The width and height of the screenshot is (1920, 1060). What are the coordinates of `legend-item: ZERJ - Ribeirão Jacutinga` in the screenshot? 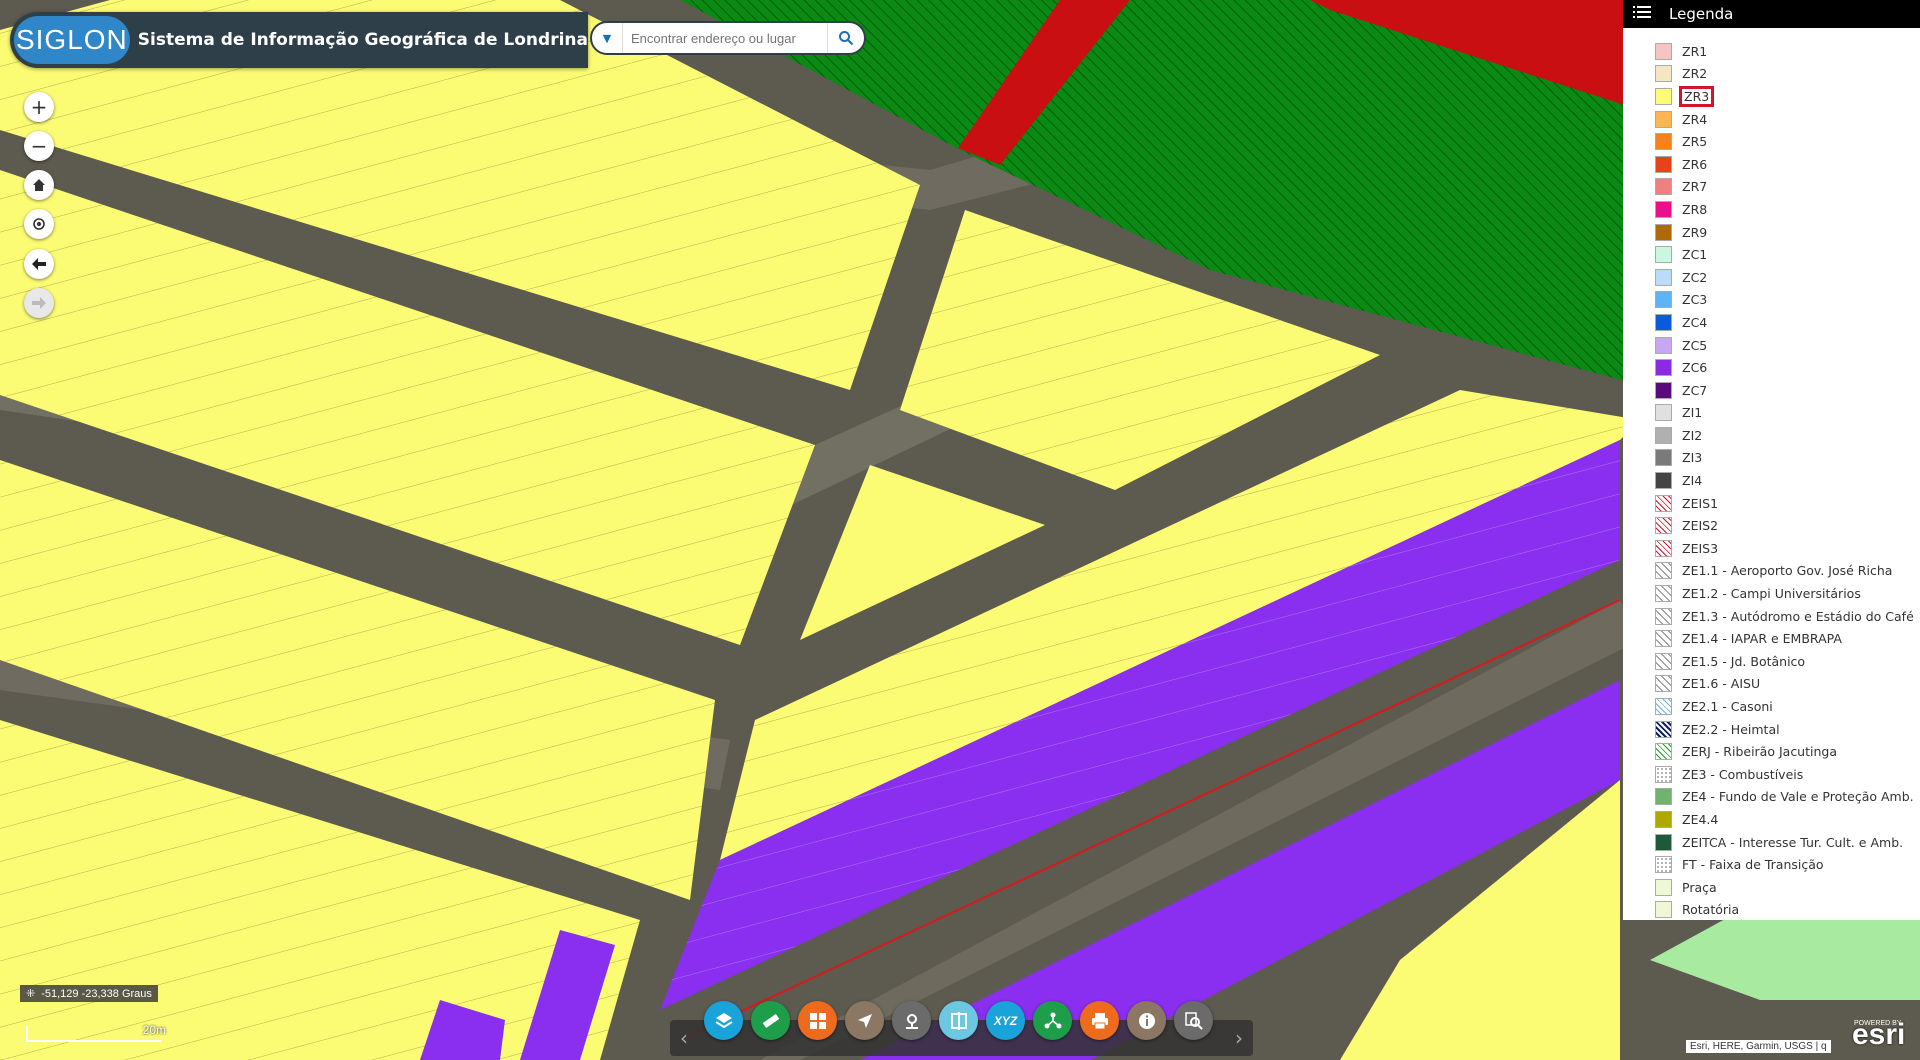 It's located at (1771, 751).